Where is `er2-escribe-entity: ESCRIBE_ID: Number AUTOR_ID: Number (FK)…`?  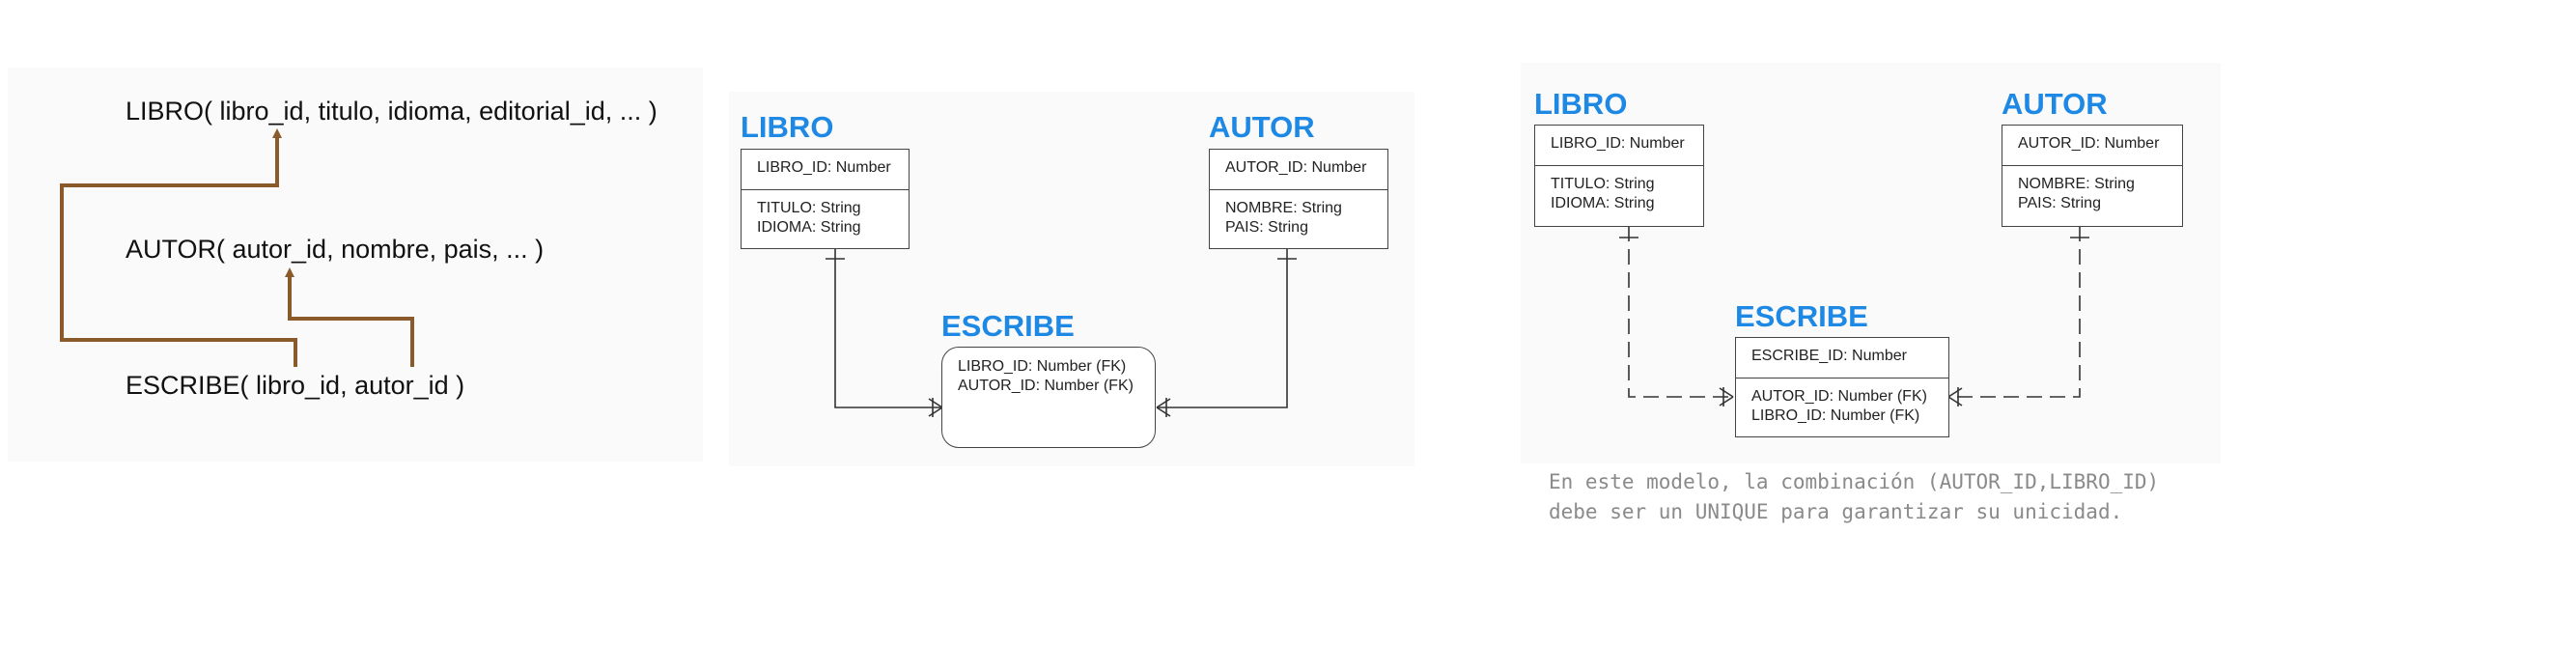 er2-escribe-entity: ESCRIBE_ID: Number AUTOR_ID: Number (FK)… is located at coordinates (1842, 387).